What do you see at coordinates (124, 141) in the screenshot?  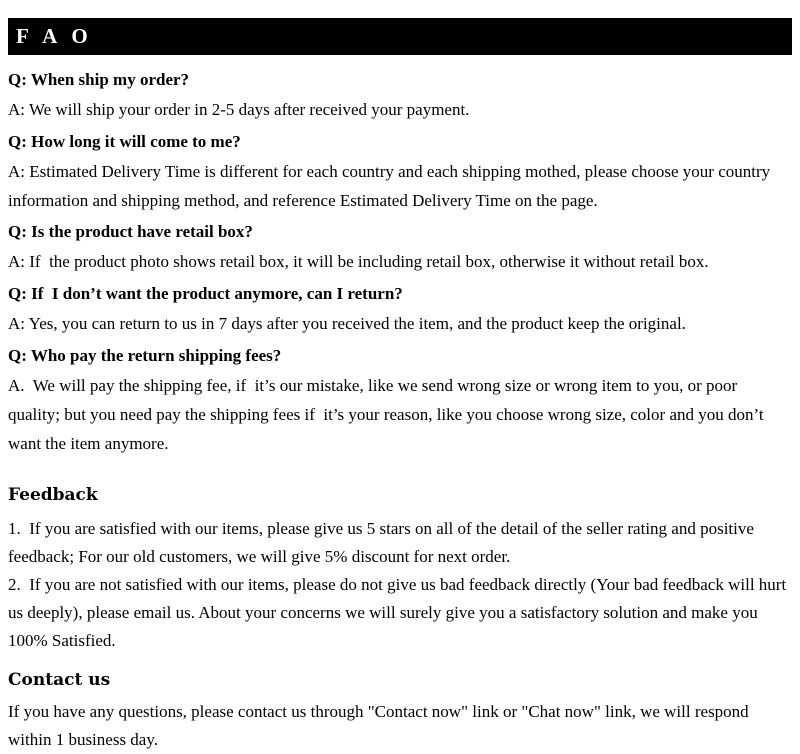 I see `faq-question: Q: How long it will come to me?` at bounding box center [124, 141].